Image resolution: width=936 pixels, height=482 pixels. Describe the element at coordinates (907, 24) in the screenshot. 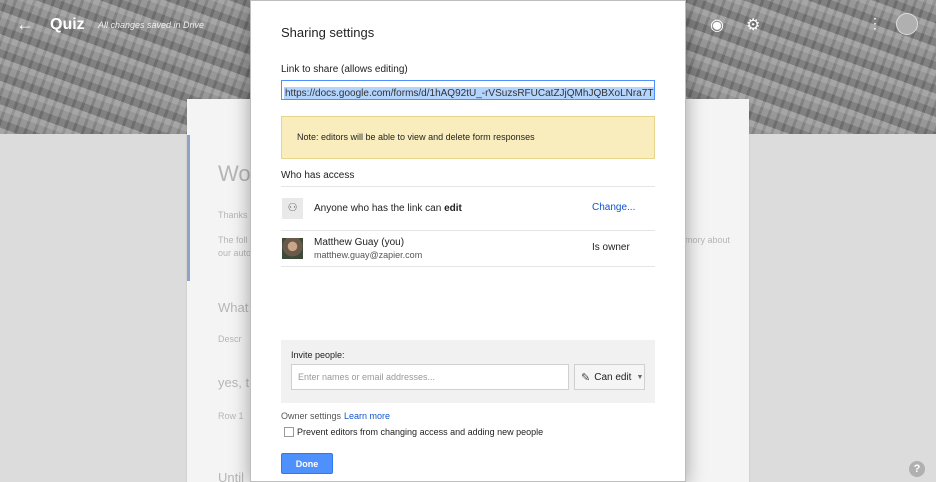

I see `account-avatar` at that location.